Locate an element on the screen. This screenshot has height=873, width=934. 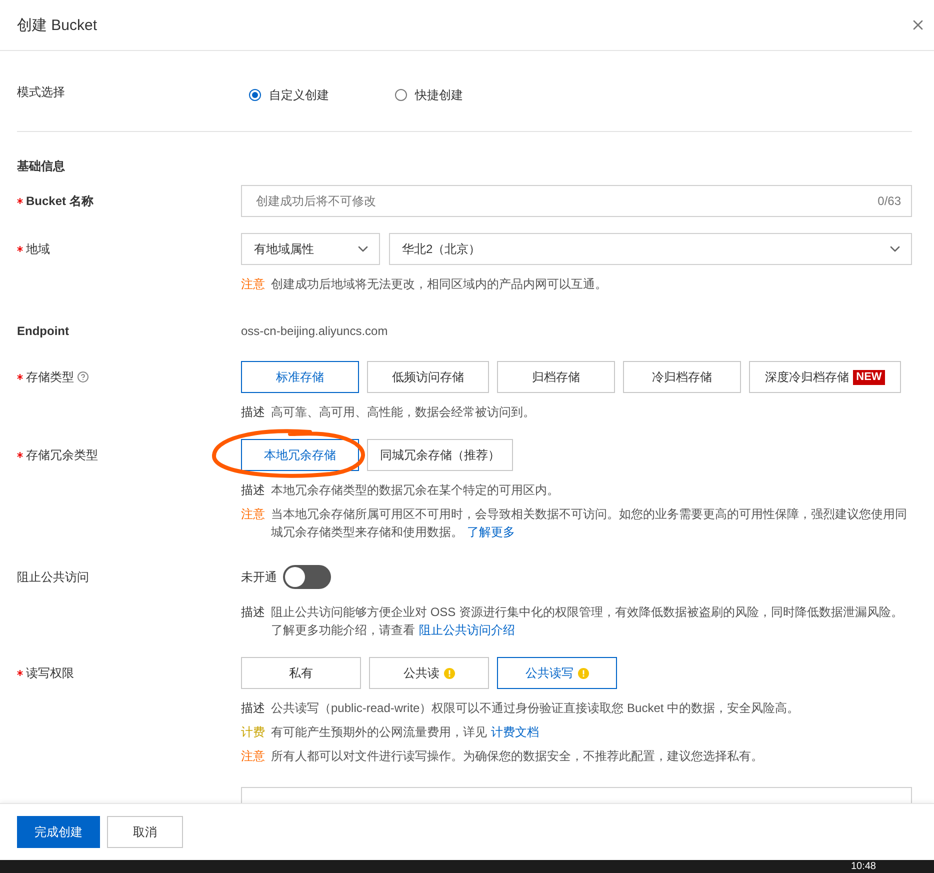
region-select: 华北2（北京） is located at coordinates (650, 249).